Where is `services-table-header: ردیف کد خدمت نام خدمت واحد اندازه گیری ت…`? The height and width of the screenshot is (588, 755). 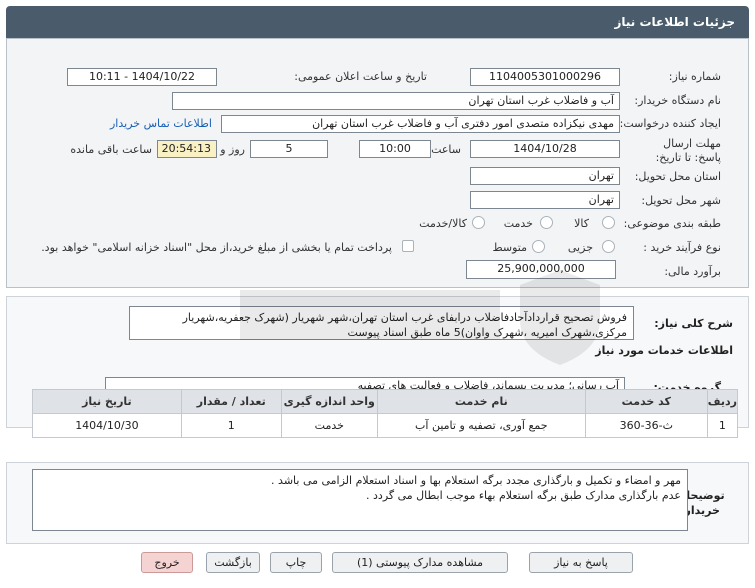 services-table-header: ردیف کد خدمت نام خدمت واحد اندازه گیری ت… is located at coordinates (385, 401).